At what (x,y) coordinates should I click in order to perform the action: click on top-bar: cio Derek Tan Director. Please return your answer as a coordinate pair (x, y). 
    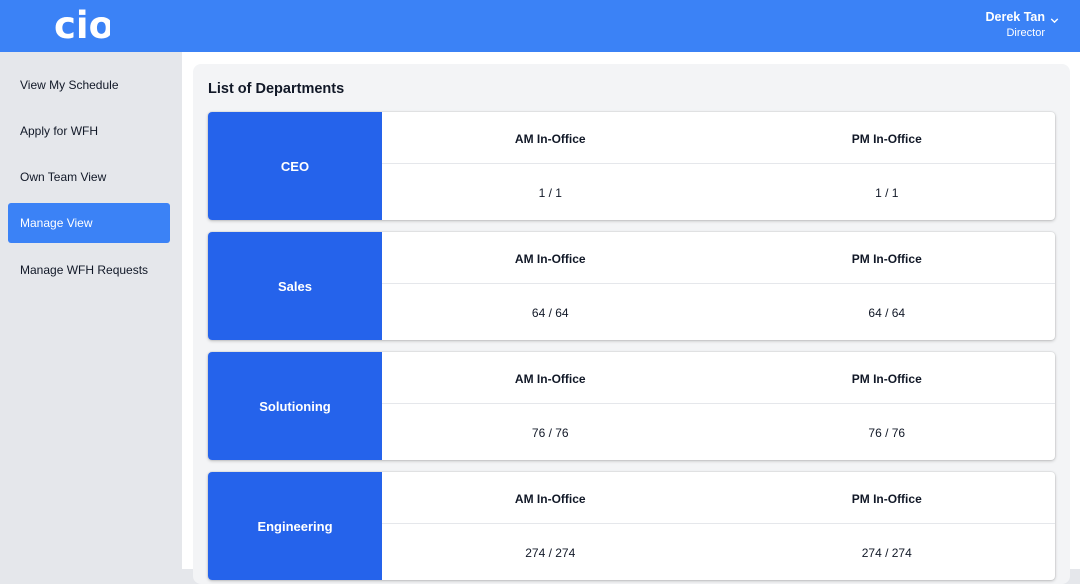
    Looking at the image, I should click on (540, 26).